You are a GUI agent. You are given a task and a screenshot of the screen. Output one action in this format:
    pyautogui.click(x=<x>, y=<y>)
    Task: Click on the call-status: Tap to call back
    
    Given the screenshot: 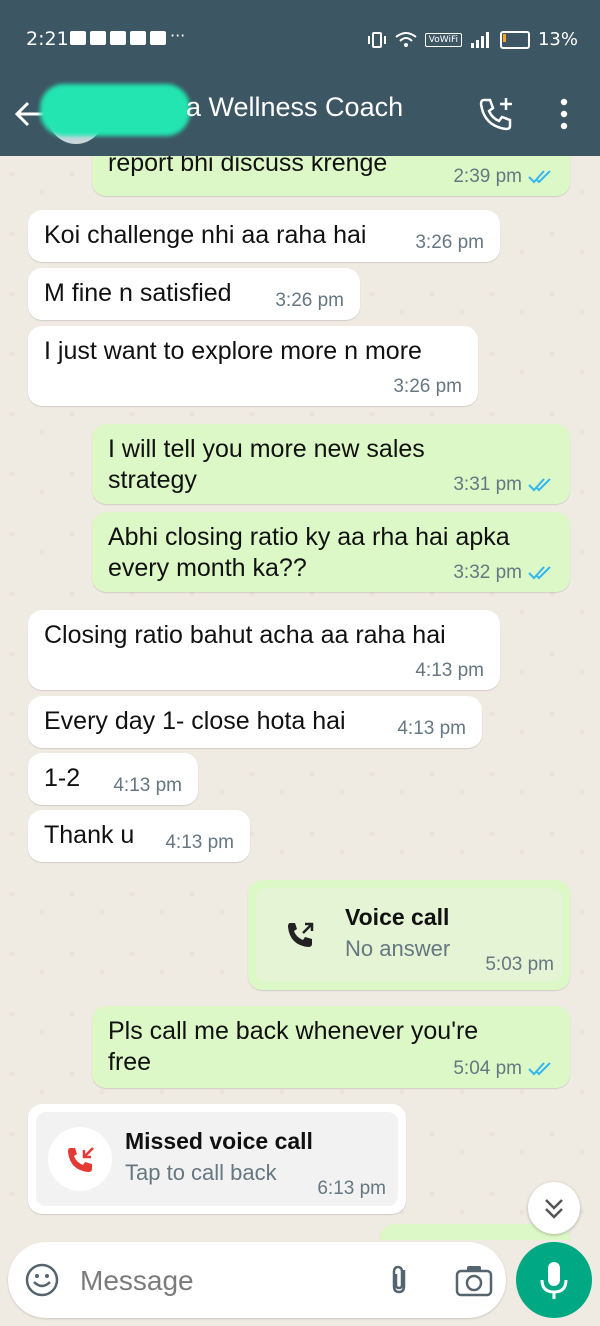 What is the action you would take?
    pyautogui.click(x=201, y=1172)
    